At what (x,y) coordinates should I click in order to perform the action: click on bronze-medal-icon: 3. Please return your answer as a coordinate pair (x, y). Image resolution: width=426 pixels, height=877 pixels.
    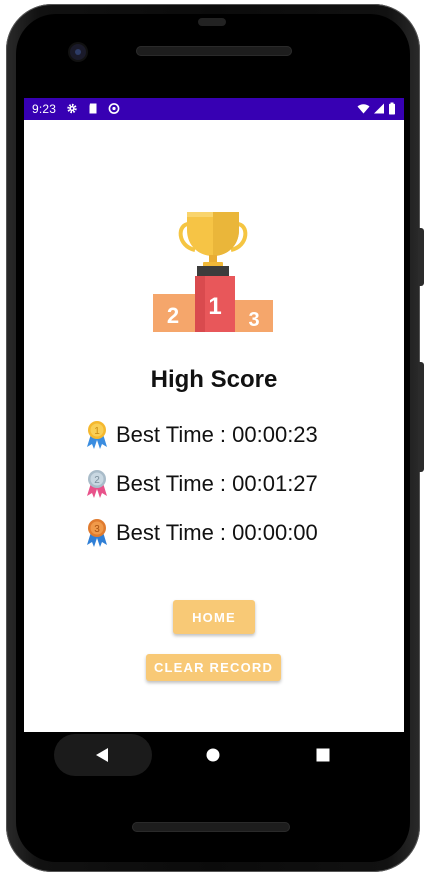
    Looking at the image, I should click on (97, 533).